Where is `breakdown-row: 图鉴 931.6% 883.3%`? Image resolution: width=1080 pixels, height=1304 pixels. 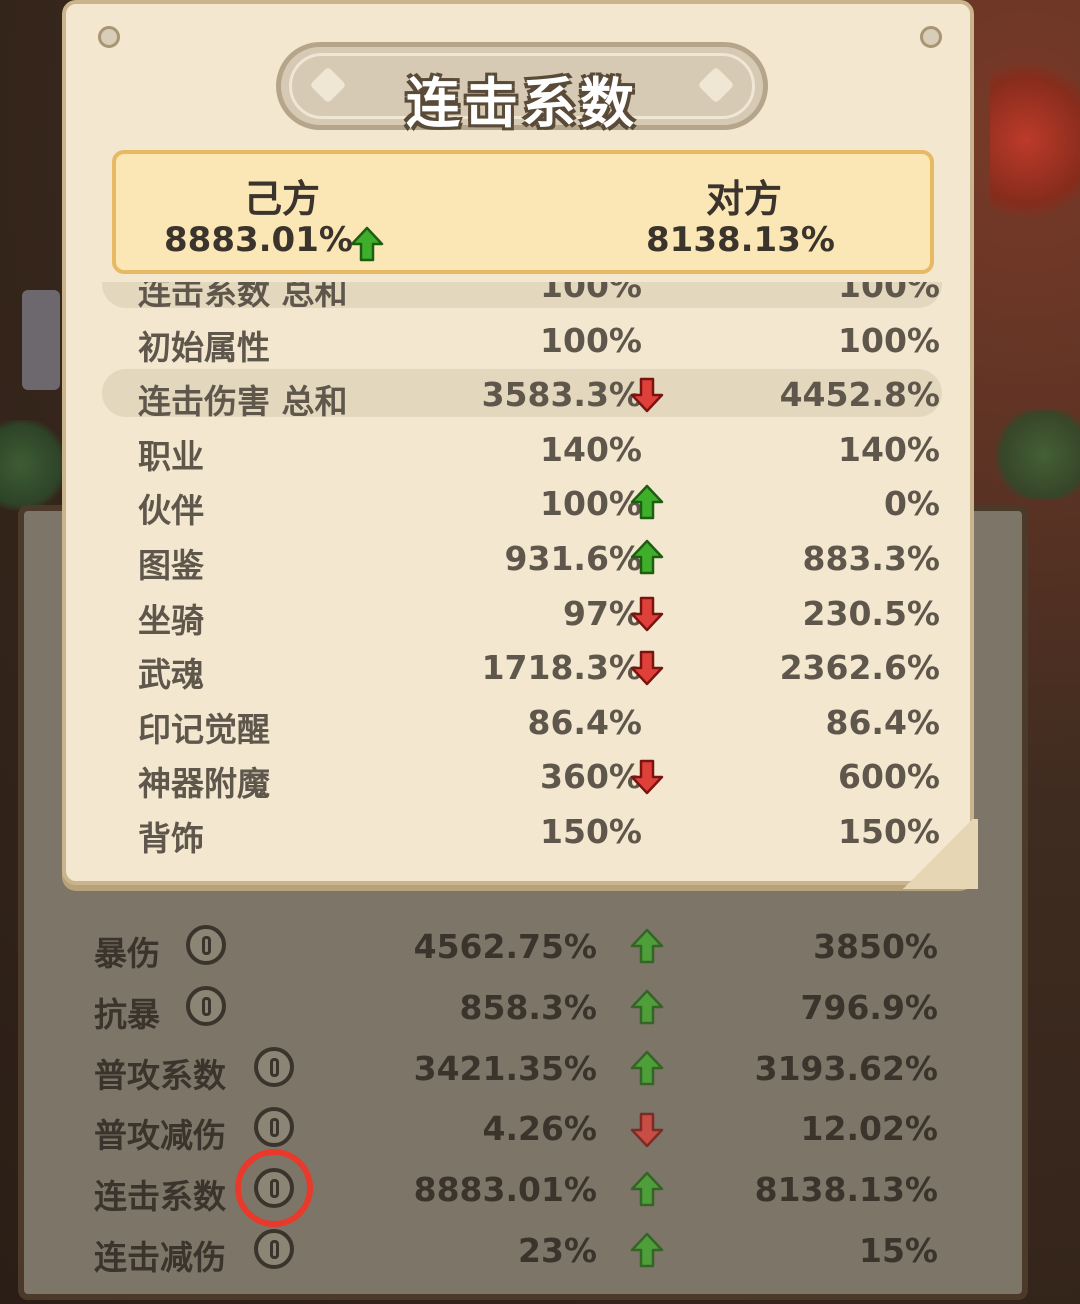 breakdown-row: 图鉴 931.6% 883.3% is located at coordinates (522, 559).